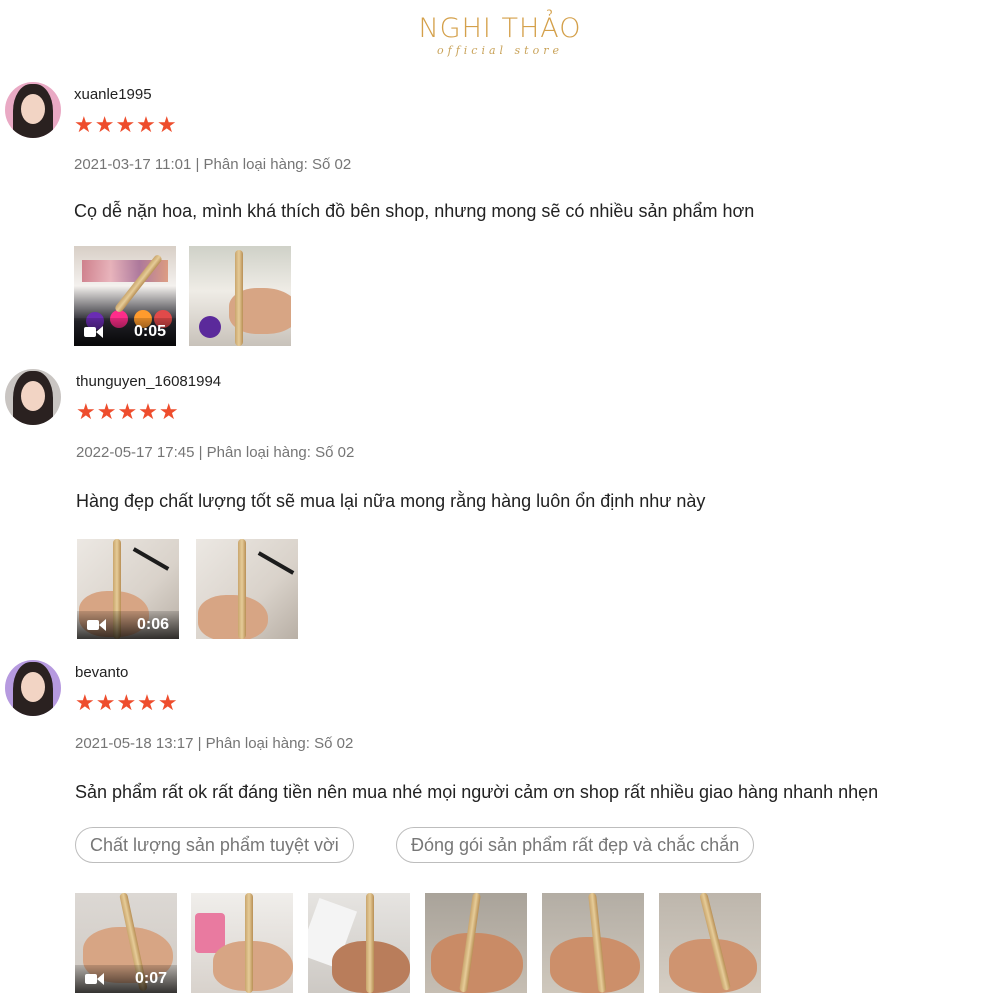 This screenshot has height=1000, width=1000. Describe the element at coordinates (125, 296) in the screenshot. I see `review-video-thumbnail: 0:05` at that location.